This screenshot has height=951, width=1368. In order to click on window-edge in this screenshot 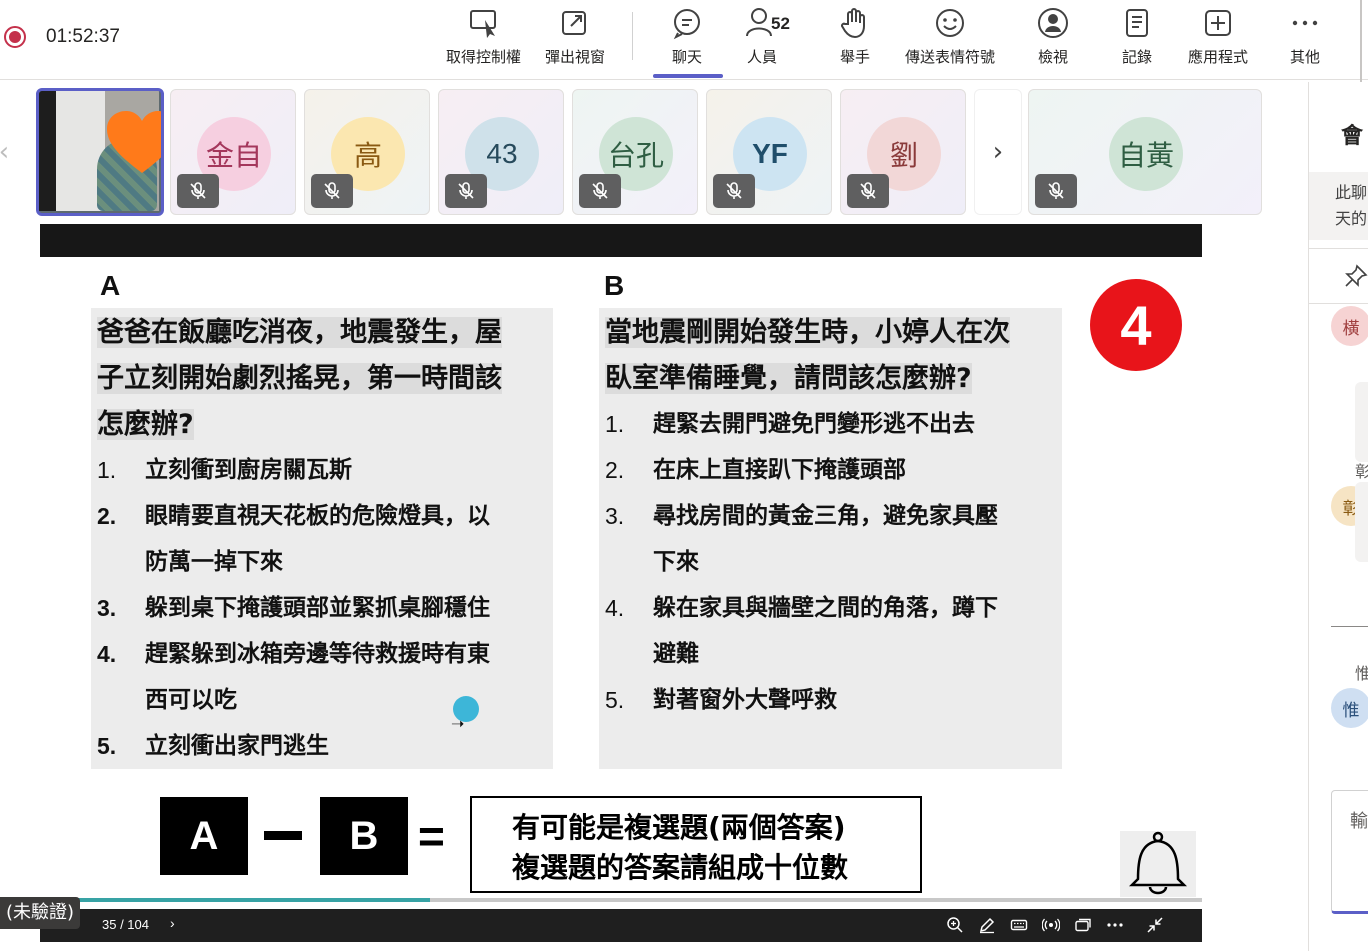, I will do `click(1361, 41)`.